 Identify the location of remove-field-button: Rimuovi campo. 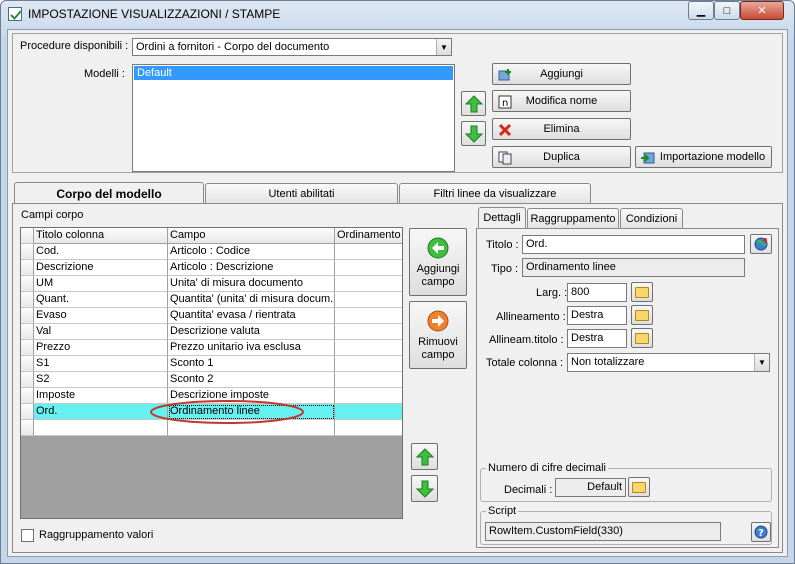
(438, 335).